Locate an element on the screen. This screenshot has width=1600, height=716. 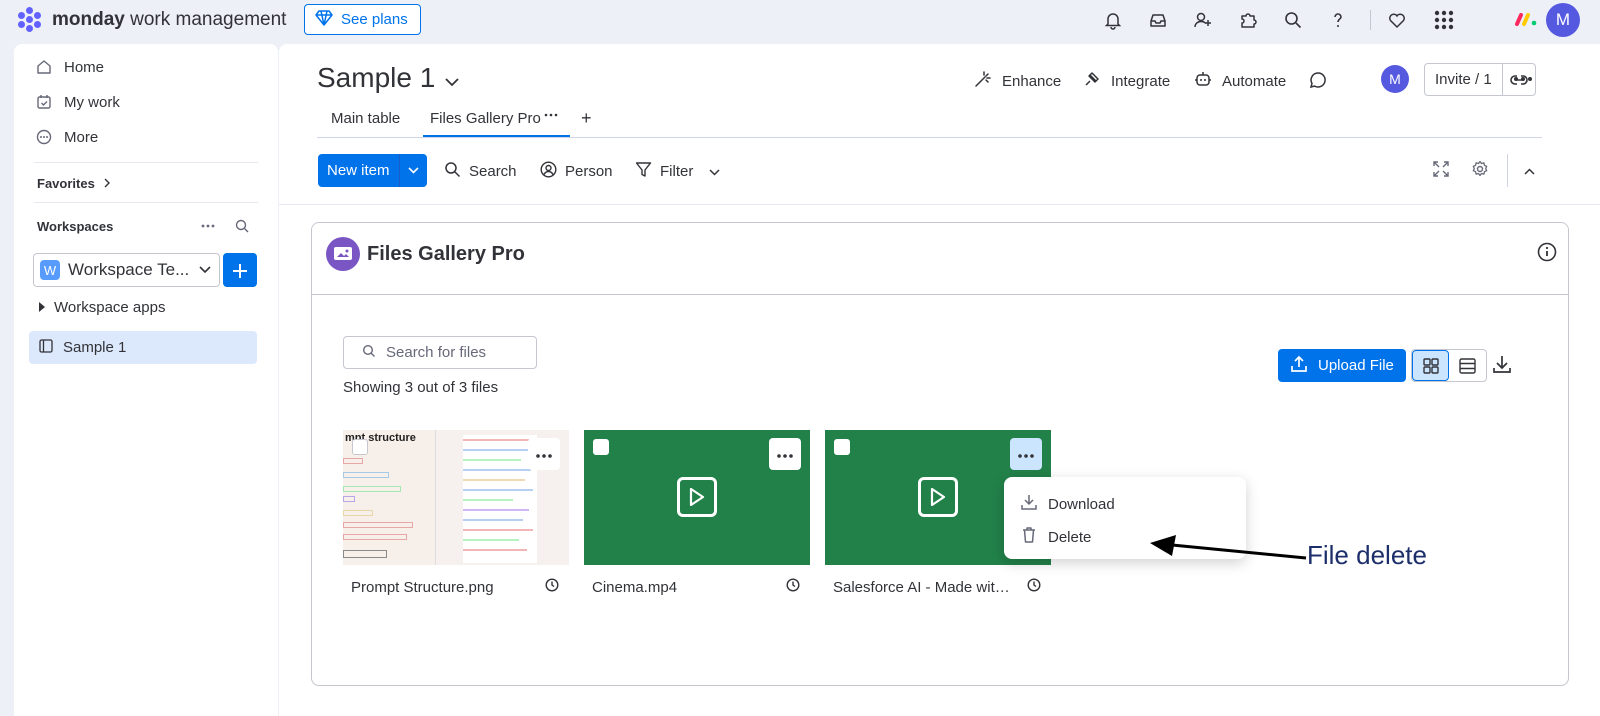
new-item-button: New item is located at coordinates (372, 170).